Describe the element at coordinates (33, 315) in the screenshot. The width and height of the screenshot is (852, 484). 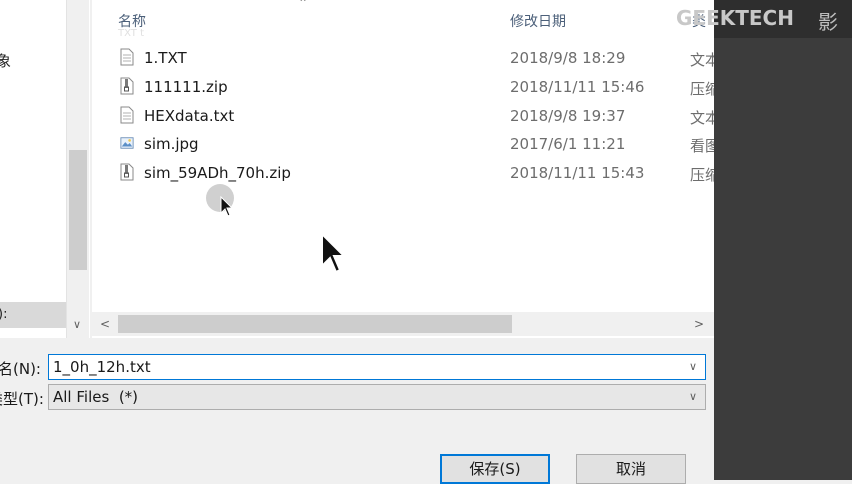
I see `nav-item-selected` at that location.